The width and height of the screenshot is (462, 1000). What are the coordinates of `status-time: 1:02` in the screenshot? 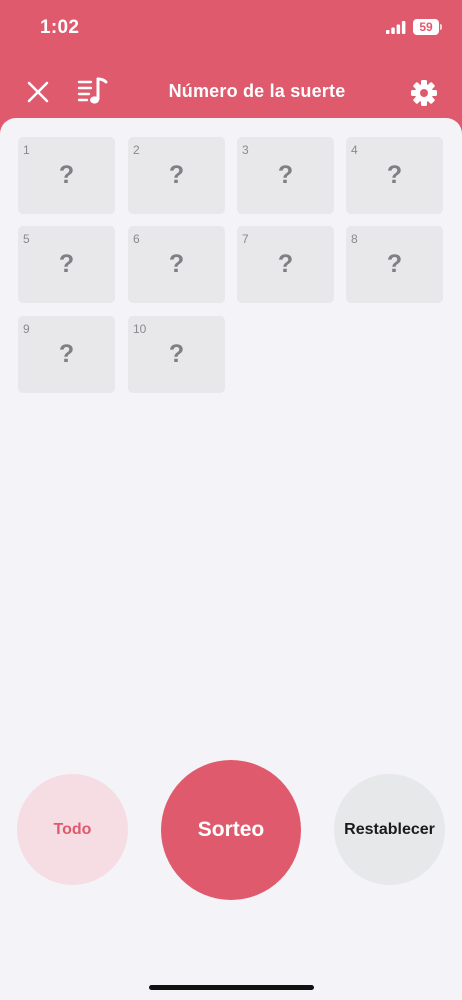 It's located at (60, 27).